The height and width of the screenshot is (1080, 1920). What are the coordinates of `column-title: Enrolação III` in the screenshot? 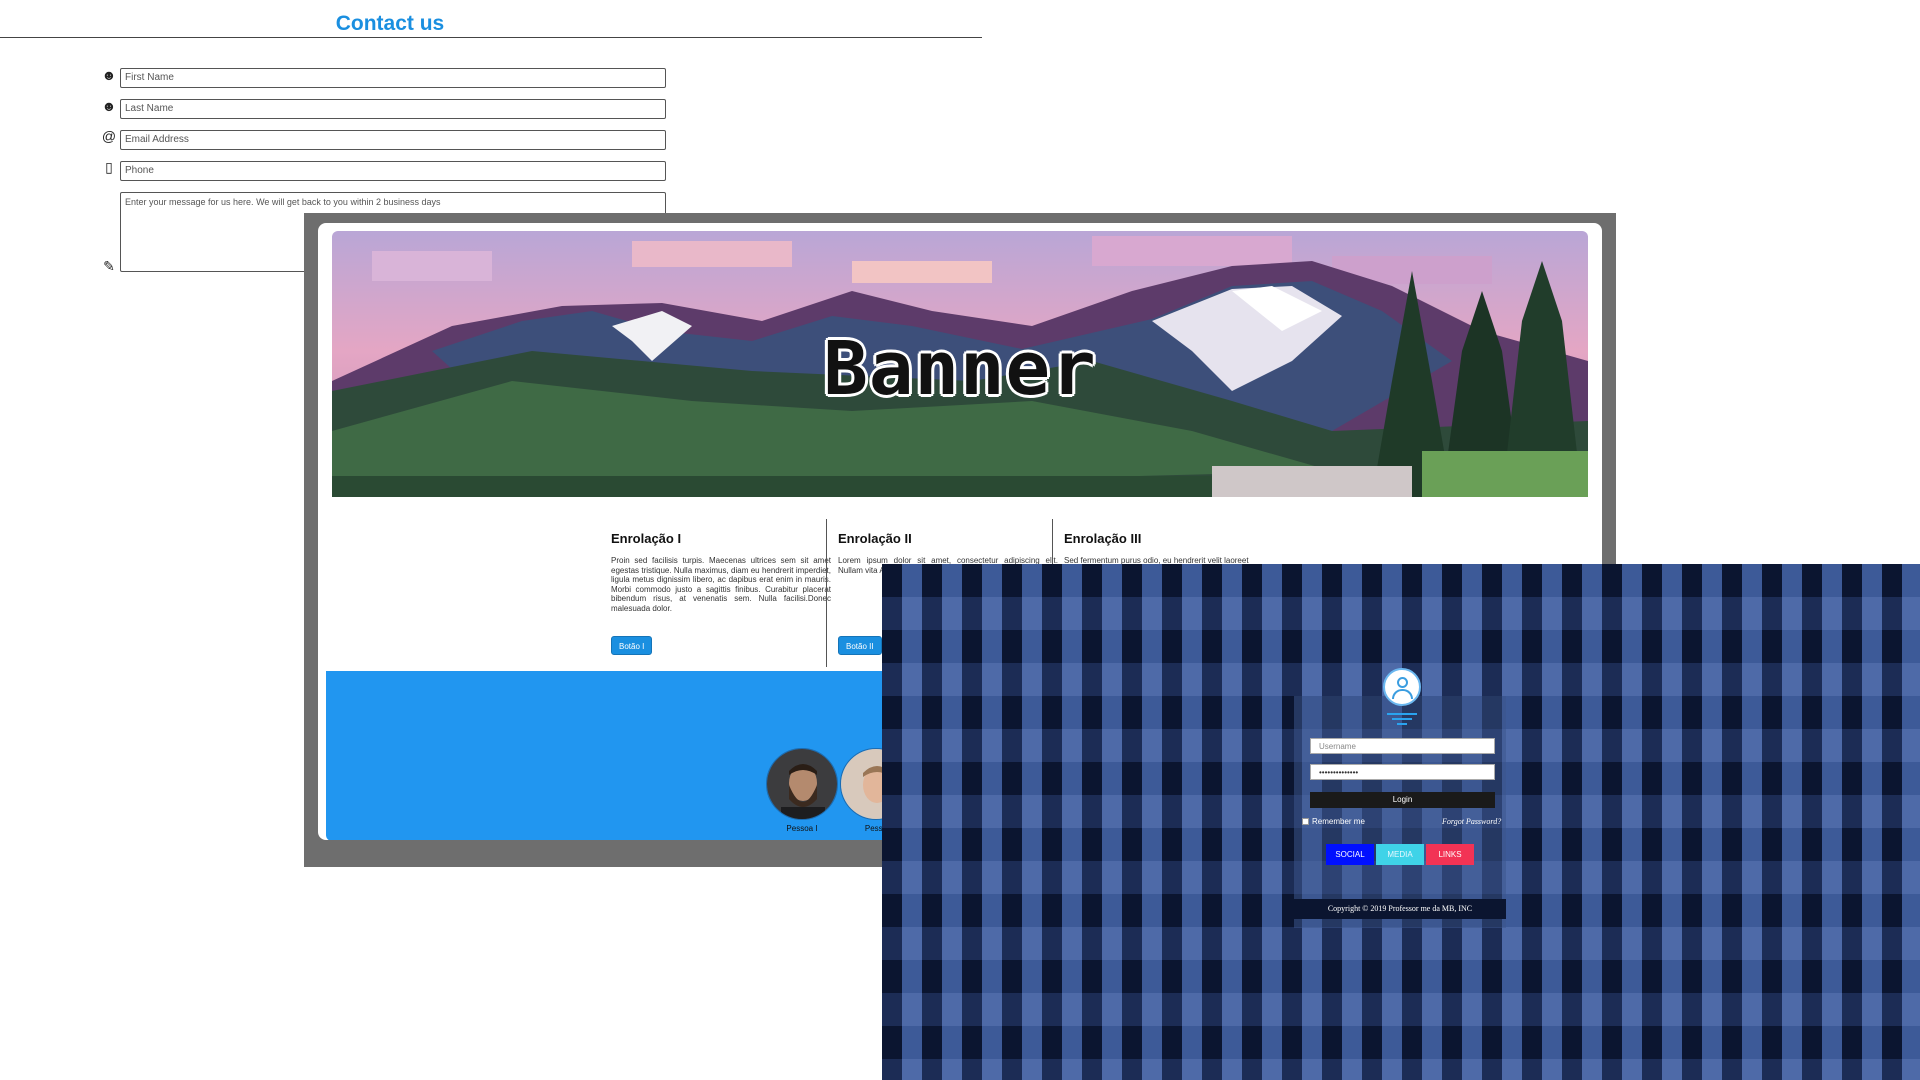 It's located at (1103, 538).